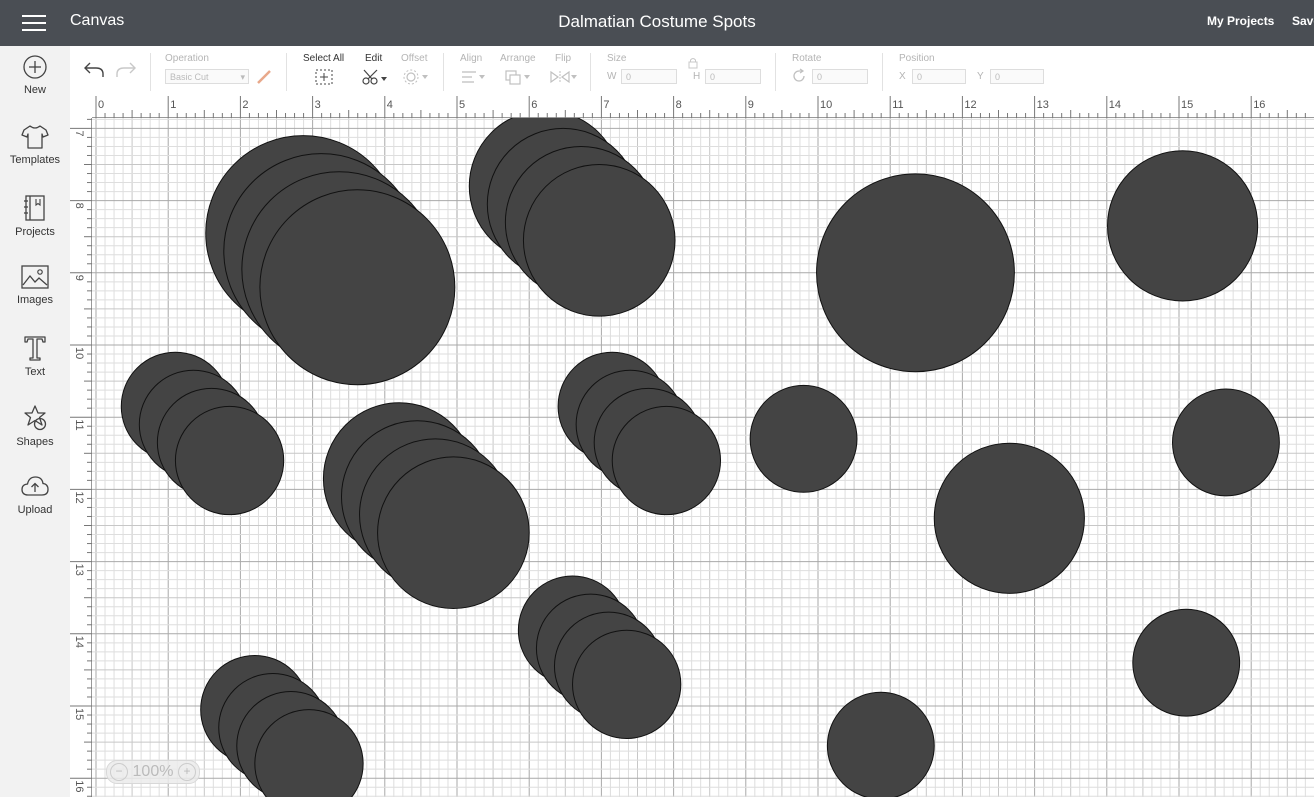 The width and height of the screenshot is (1314, 797). Describe the element at coordinates (1187, 105) in the screenshot. I see `ruler-label-h: 15` at that location.